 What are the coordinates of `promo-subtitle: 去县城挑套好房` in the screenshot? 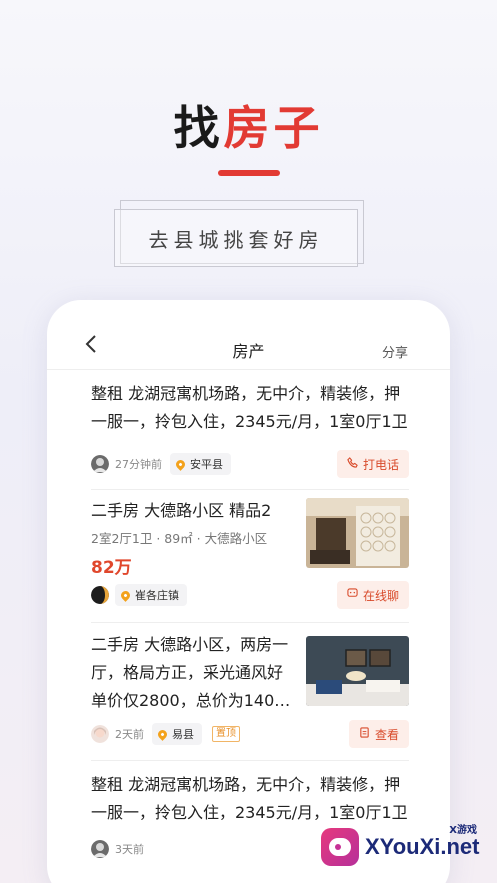 It's located at (236, 238).